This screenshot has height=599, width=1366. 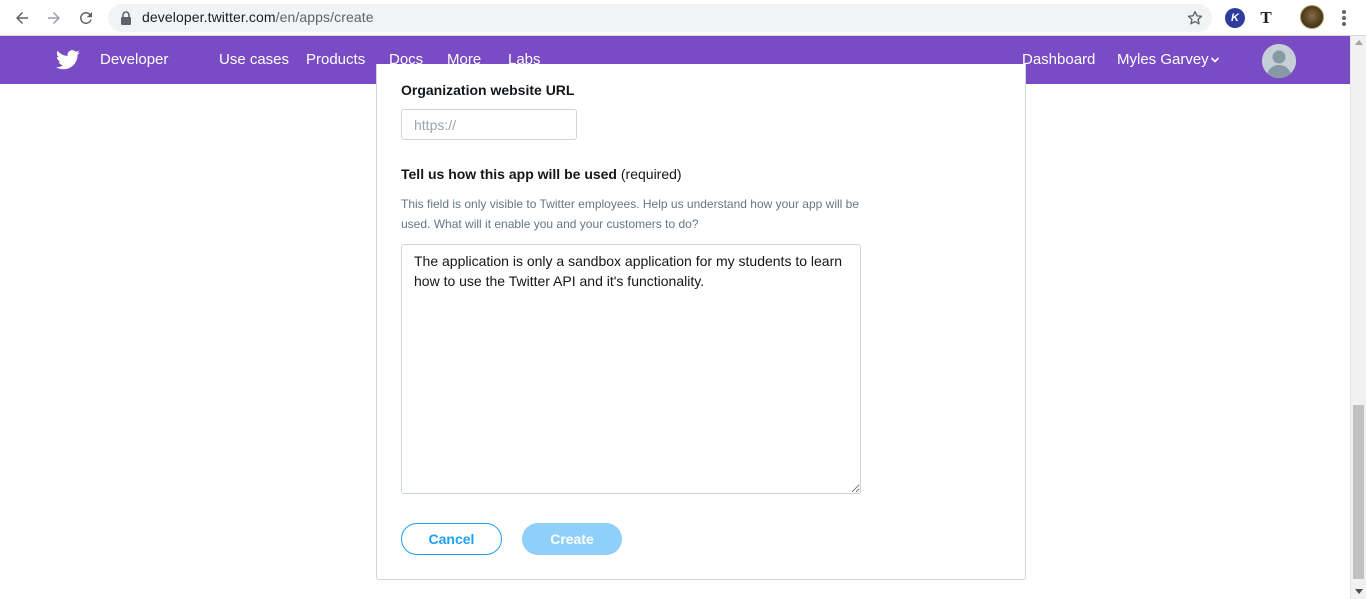 What do you see at coordinates (126, 18) in the screenshot?
I see `lock-icon` at bounding box center [126, 18].